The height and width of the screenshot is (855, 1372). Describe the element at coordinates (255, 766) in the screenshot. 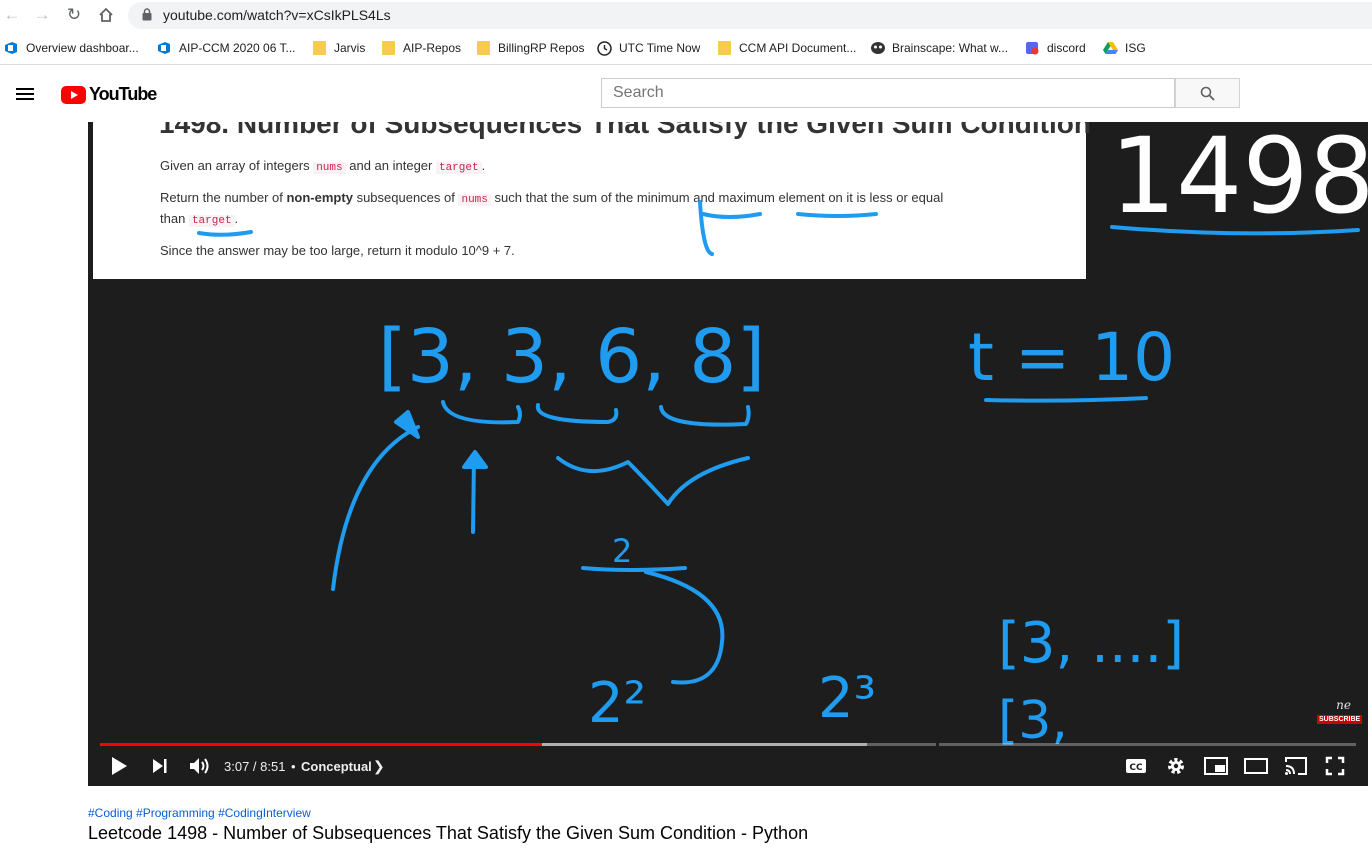

I see `time-display: 3:07 / 8:51` at that location.